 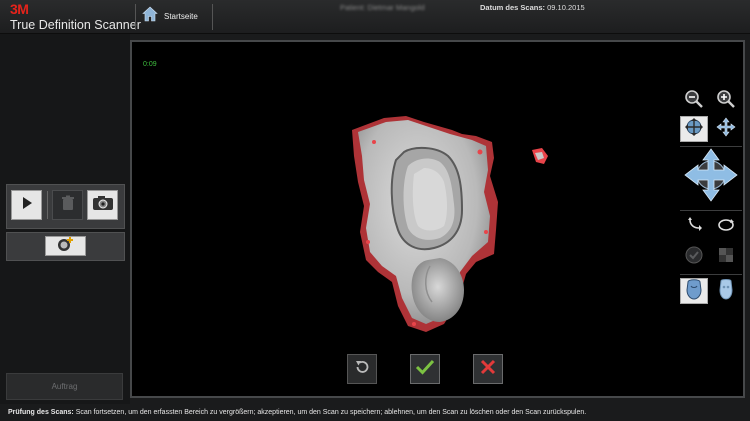 I want to click on delete-button, so click(x=67, y=205).